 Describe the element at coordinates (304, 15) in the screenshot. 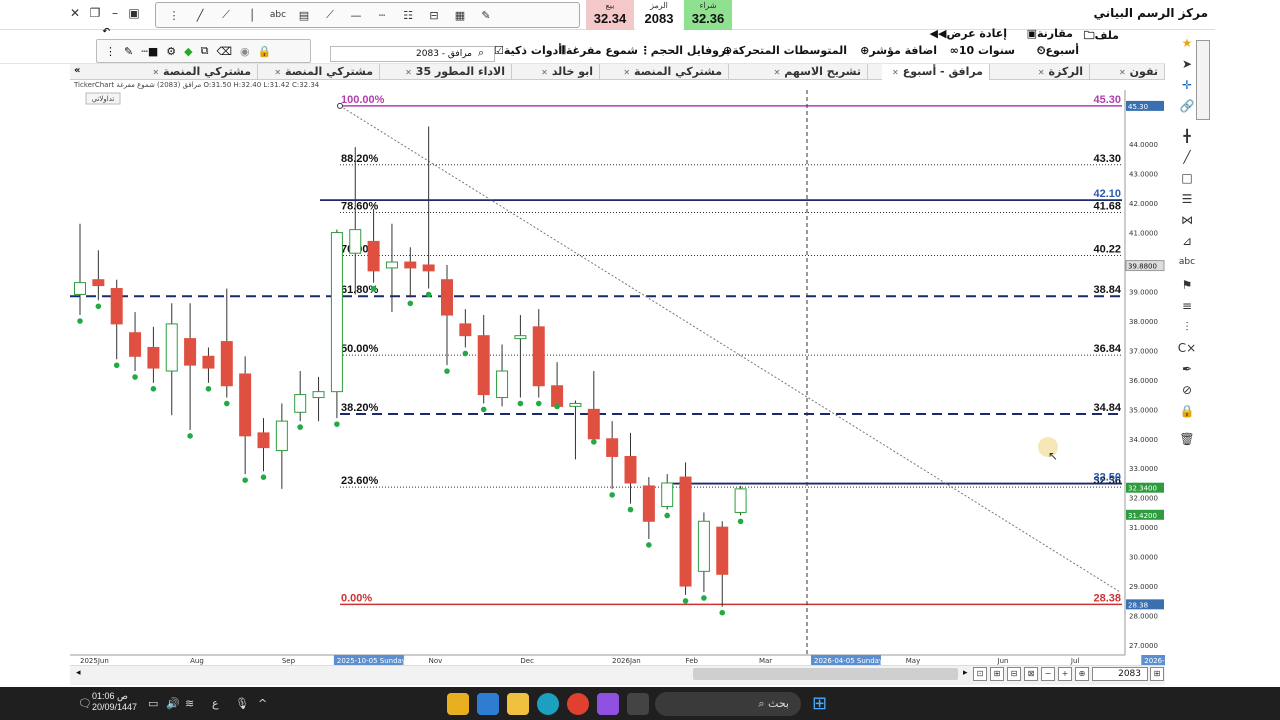

I see `rect-icon: ▤` at that location.